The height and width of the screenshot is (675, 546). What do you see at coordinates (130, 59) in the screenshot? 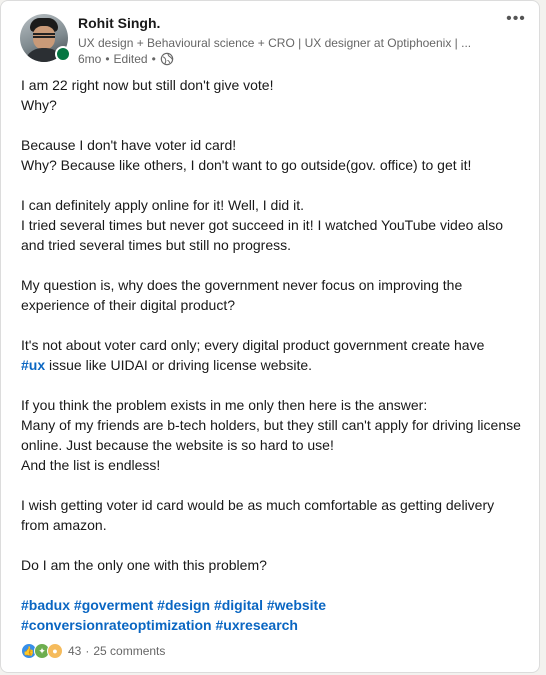
I see `edited-label: Edited` at bounding box center [130, 59].